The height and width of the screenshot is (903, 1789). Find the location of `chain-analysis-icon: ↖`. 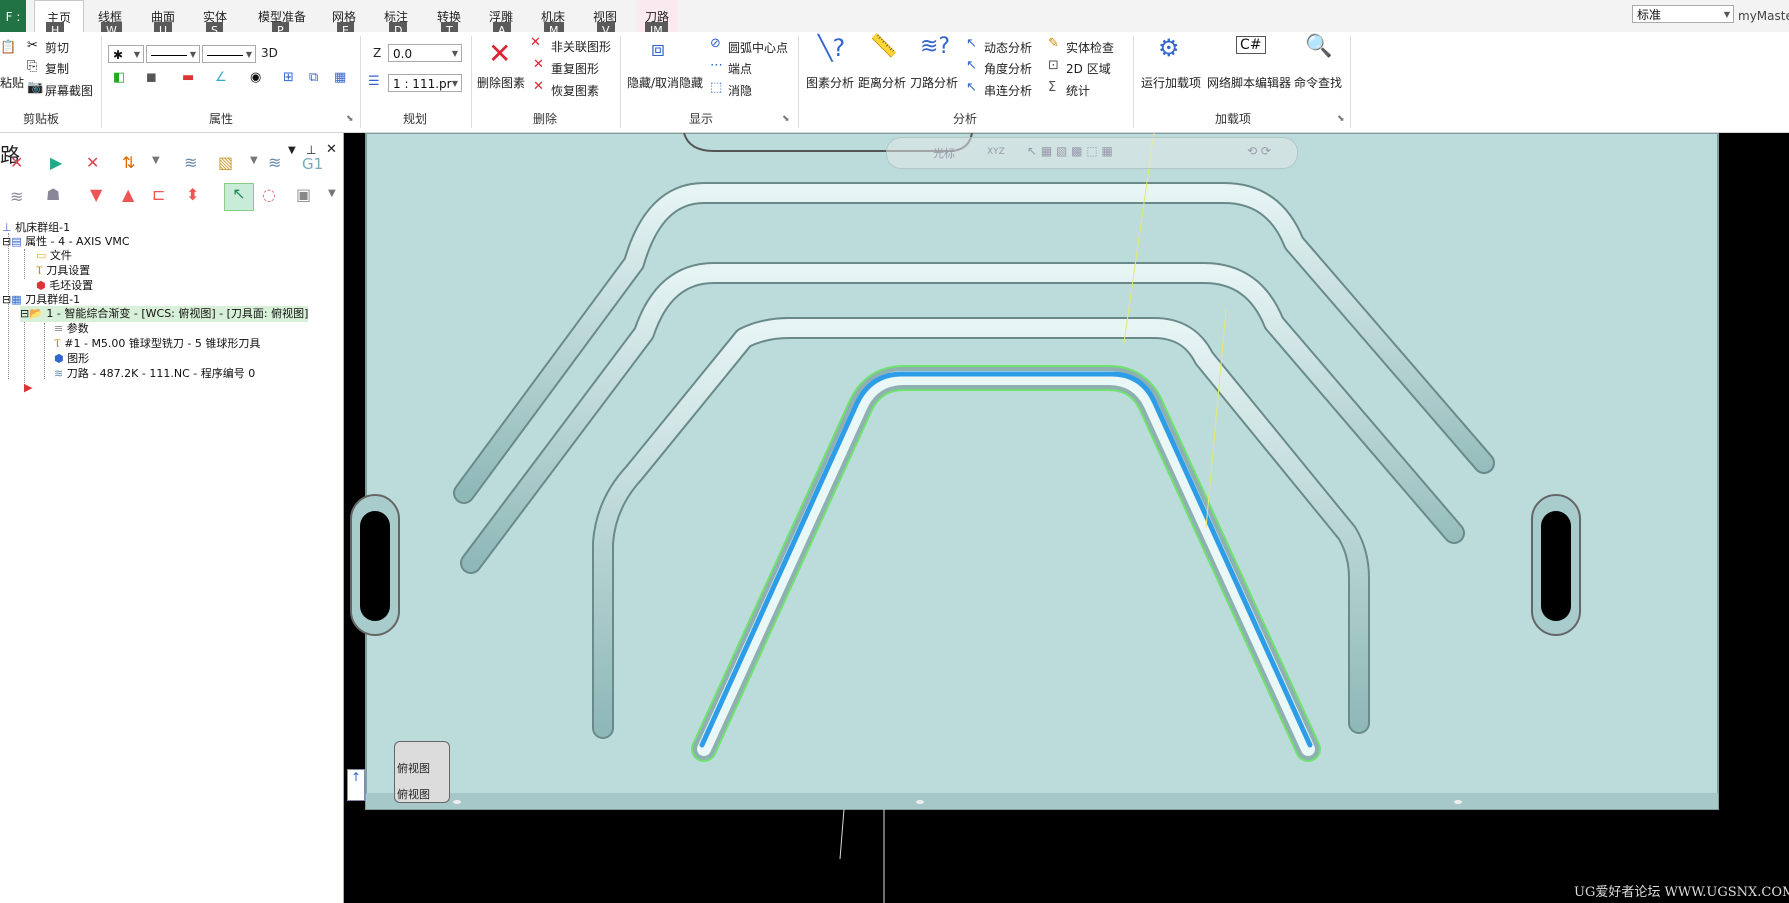

chain-analysis-icon: ↖ is located at coordinates (971, 87).